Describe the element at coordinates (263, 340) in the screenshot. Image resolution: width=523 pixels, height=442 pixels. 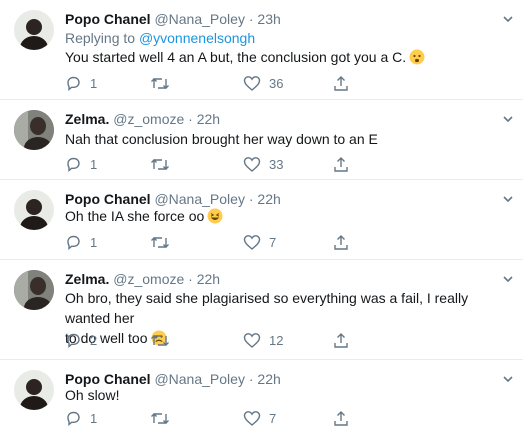
I see `like-button: 12` at that location.